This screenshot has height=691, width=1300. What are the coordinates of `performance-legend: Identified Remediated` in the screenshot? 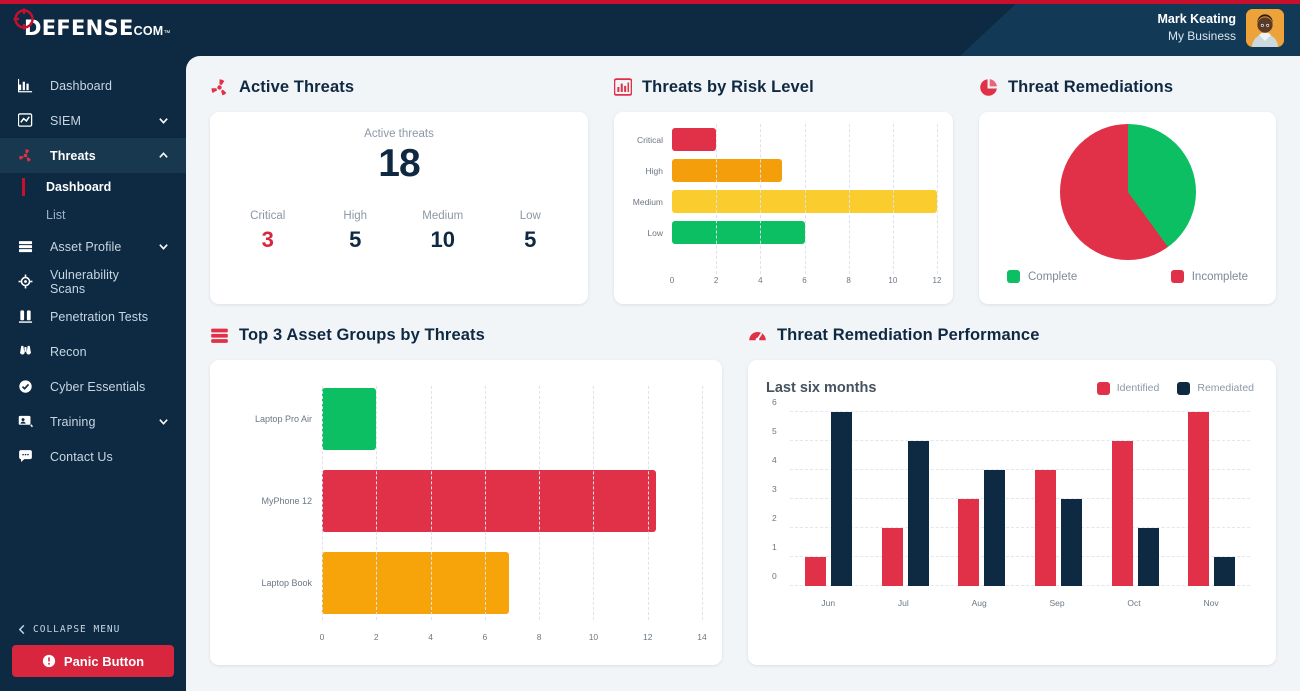 It's located at (1175, 388).